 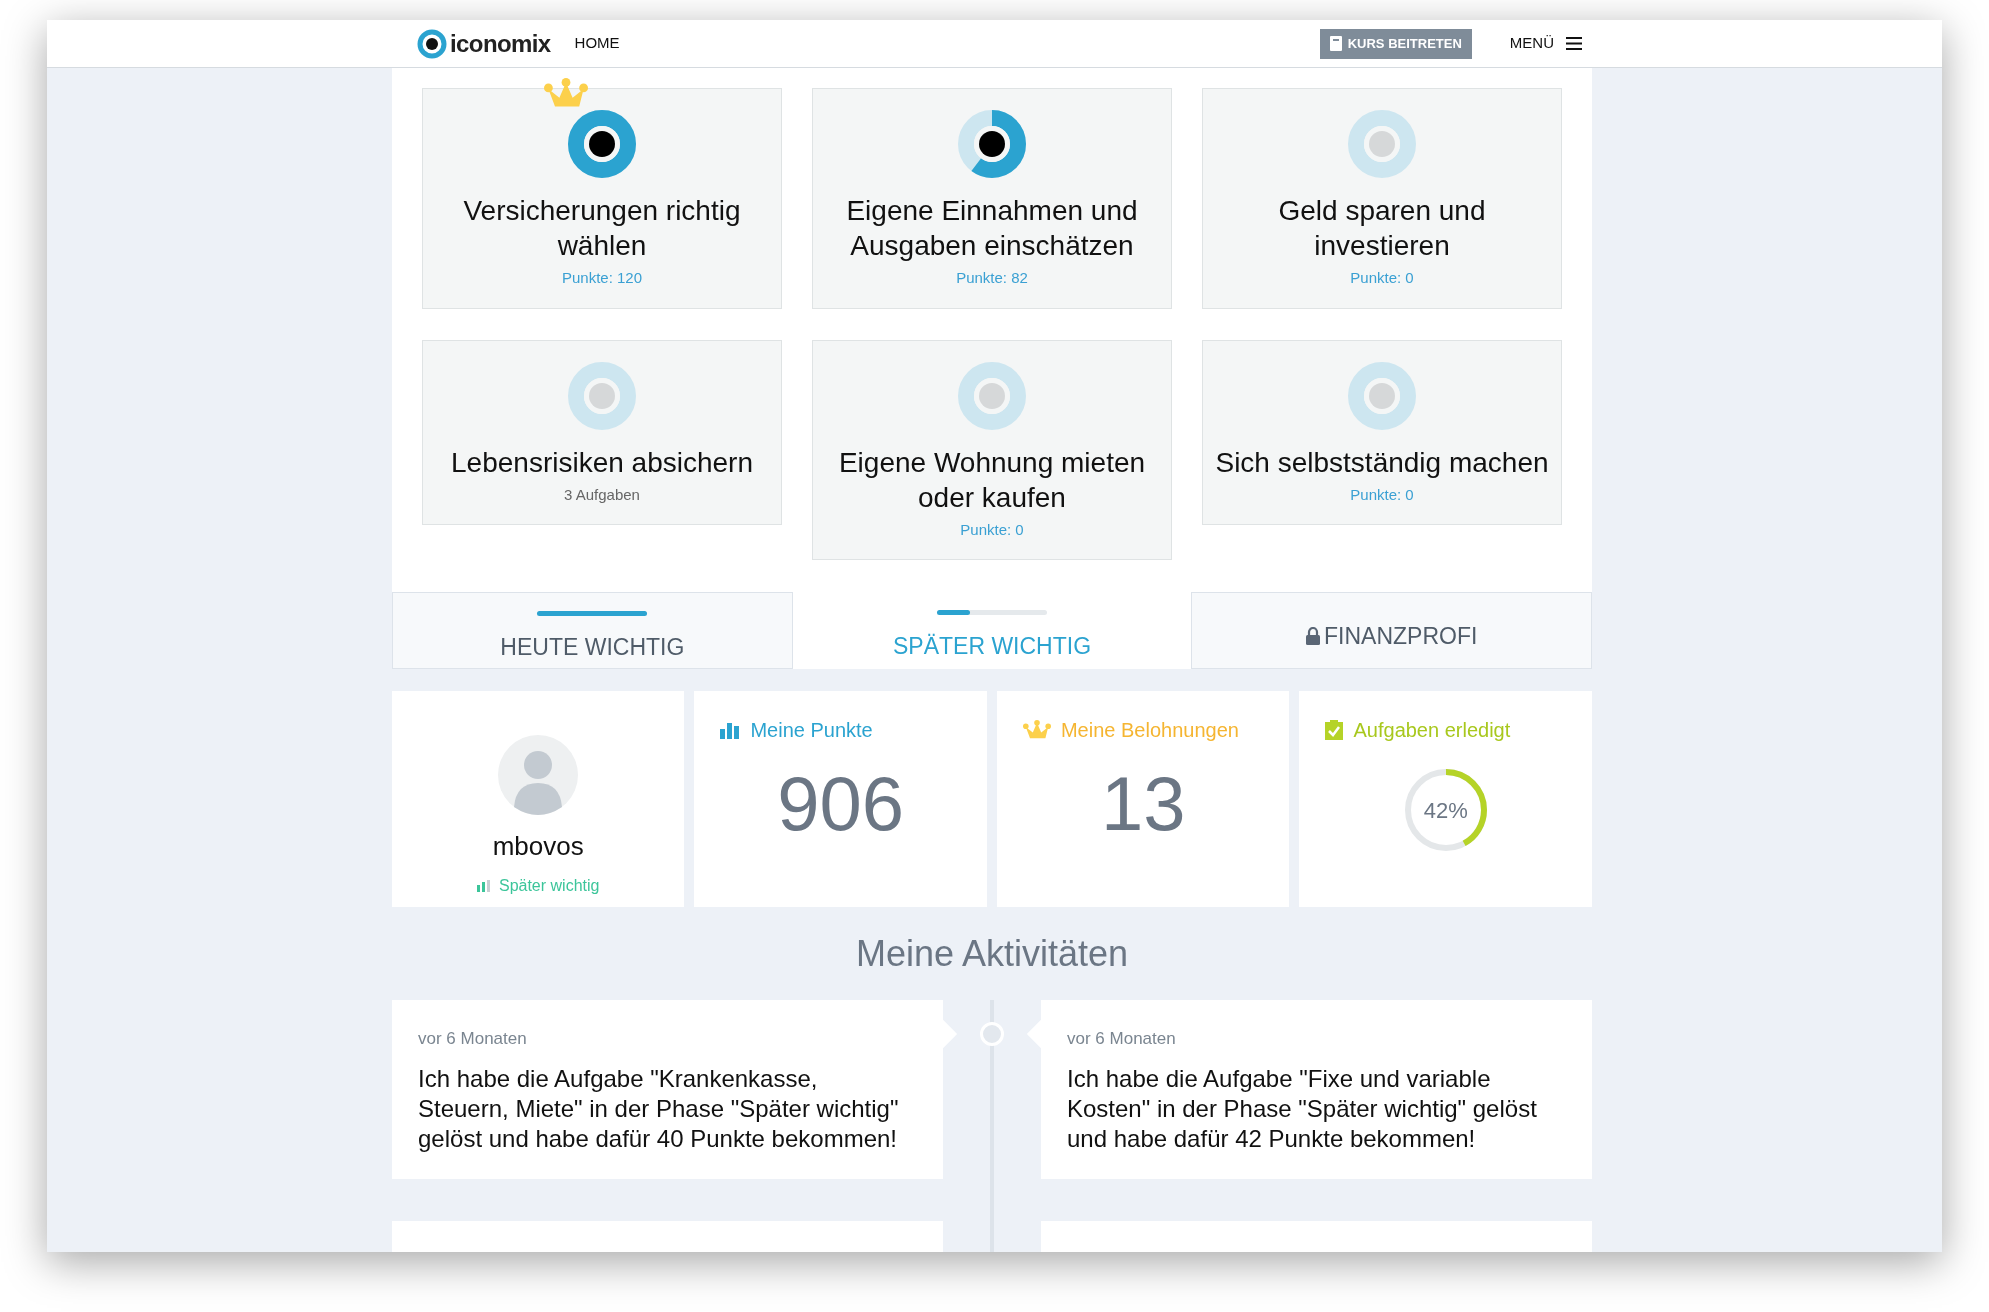 What do you see at coordinates (1334, 730) in the screenshot?
I see `checklist-icon` at bounding box center [1334, 730].